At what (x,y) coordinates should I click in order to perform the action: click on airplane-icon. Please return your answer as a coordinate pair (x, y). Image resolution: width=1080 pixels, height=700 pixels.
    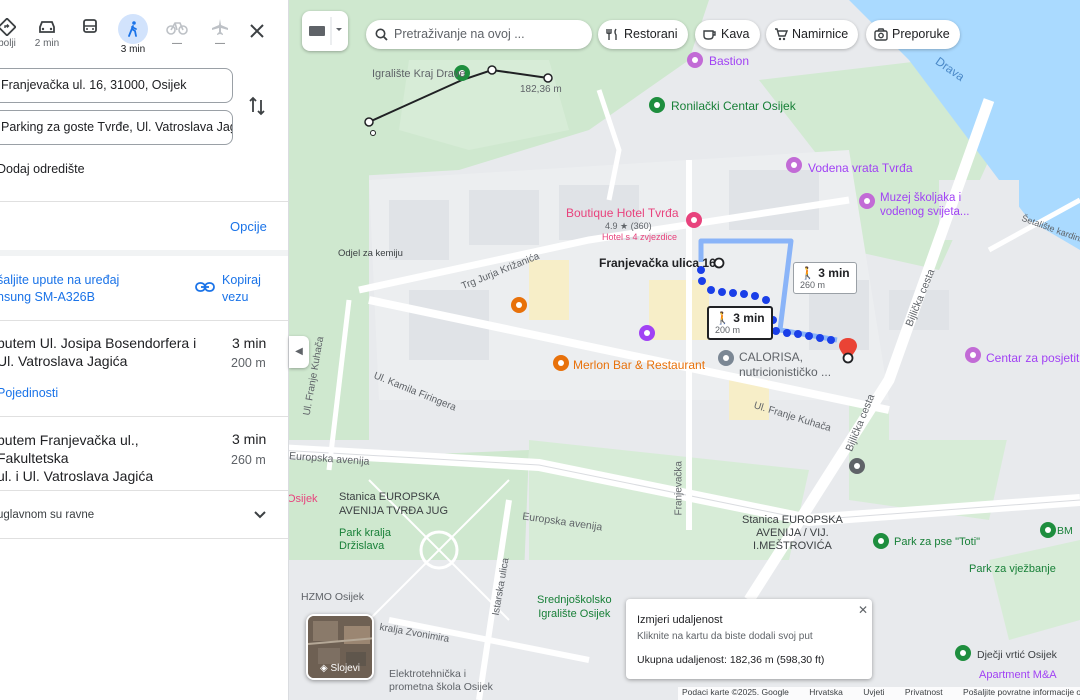
    Looking at the image, I should click on (220, 27).